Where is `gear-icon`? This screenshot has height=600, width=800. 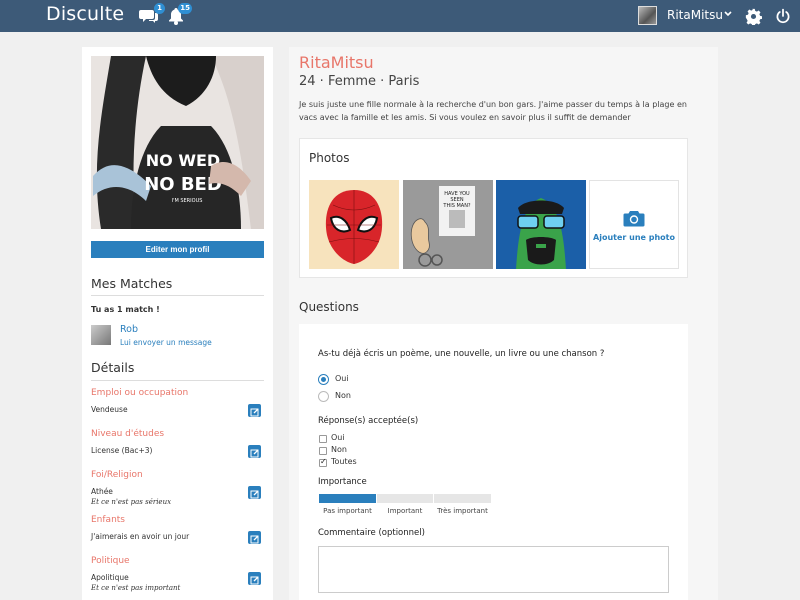
gear-icon is located at coordinates (753, 16).